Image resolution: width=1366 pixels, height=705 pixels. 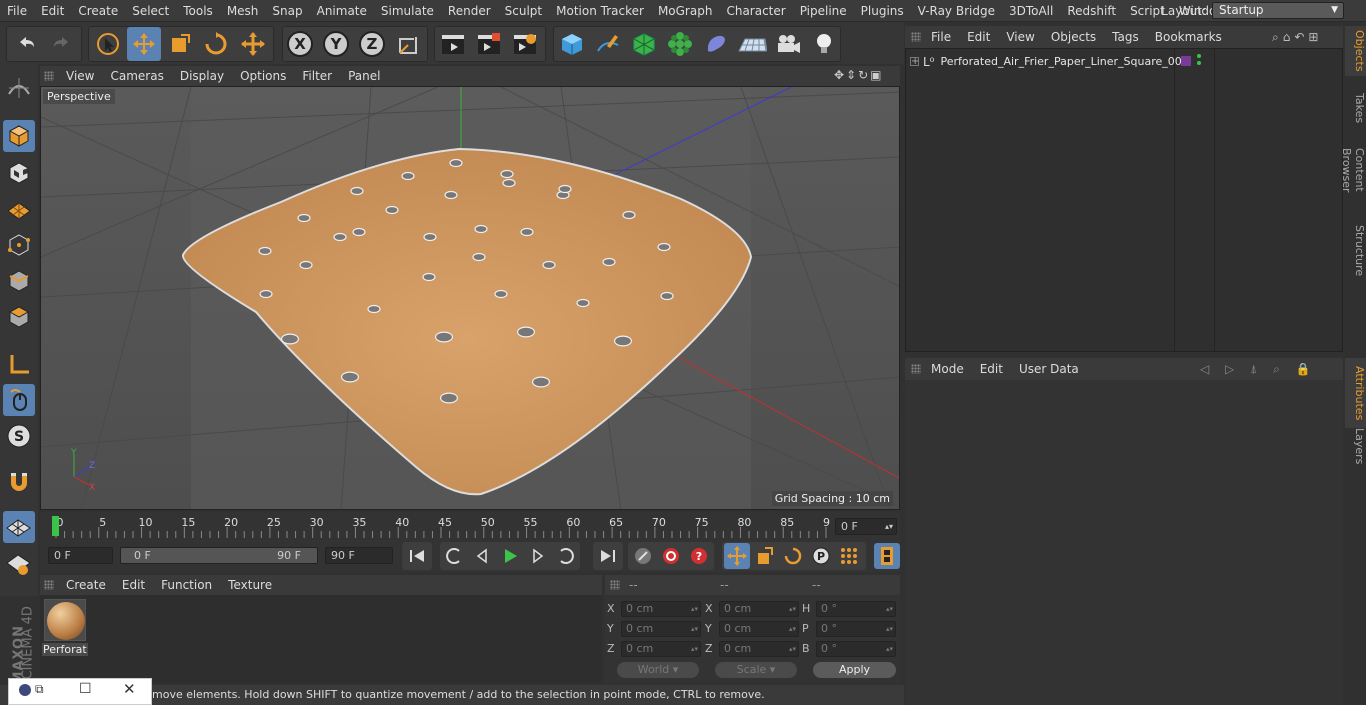 What do you see at coordinates (263, 76) in the screenshot?
I see `viewport-menu-options: Options` at bounding box center [263, 76].